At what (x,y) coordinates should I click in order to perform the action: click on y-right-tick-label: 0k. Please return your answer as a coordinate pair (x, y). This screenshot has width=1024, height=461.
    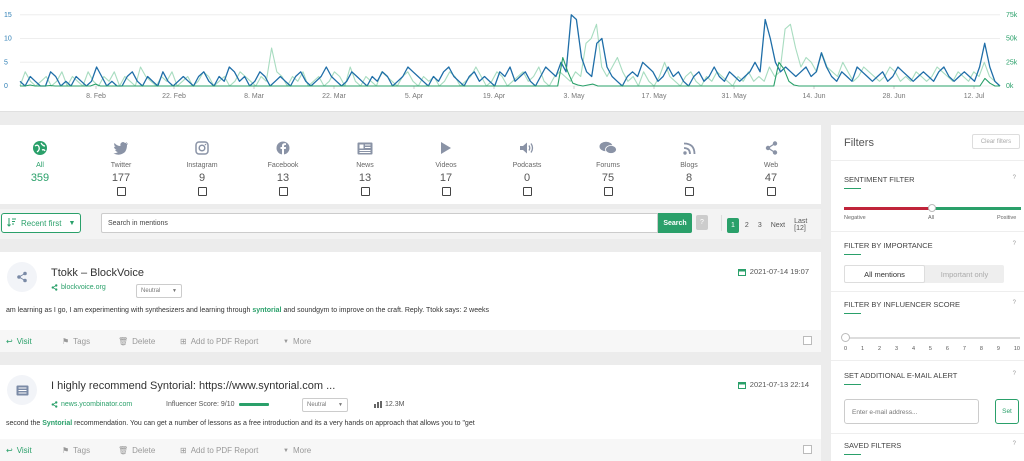
    Looking at the image, I should click on (1010, 86).